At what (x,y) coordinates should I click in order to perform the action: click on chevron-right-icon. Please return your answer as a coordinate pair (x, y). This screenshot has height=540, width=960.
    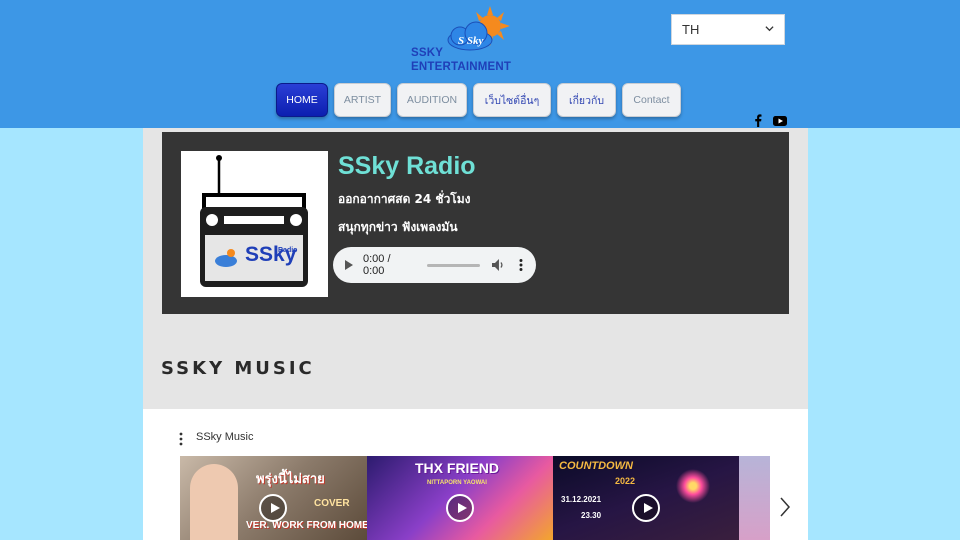
    Looking at the image, I should click on (785, 507).